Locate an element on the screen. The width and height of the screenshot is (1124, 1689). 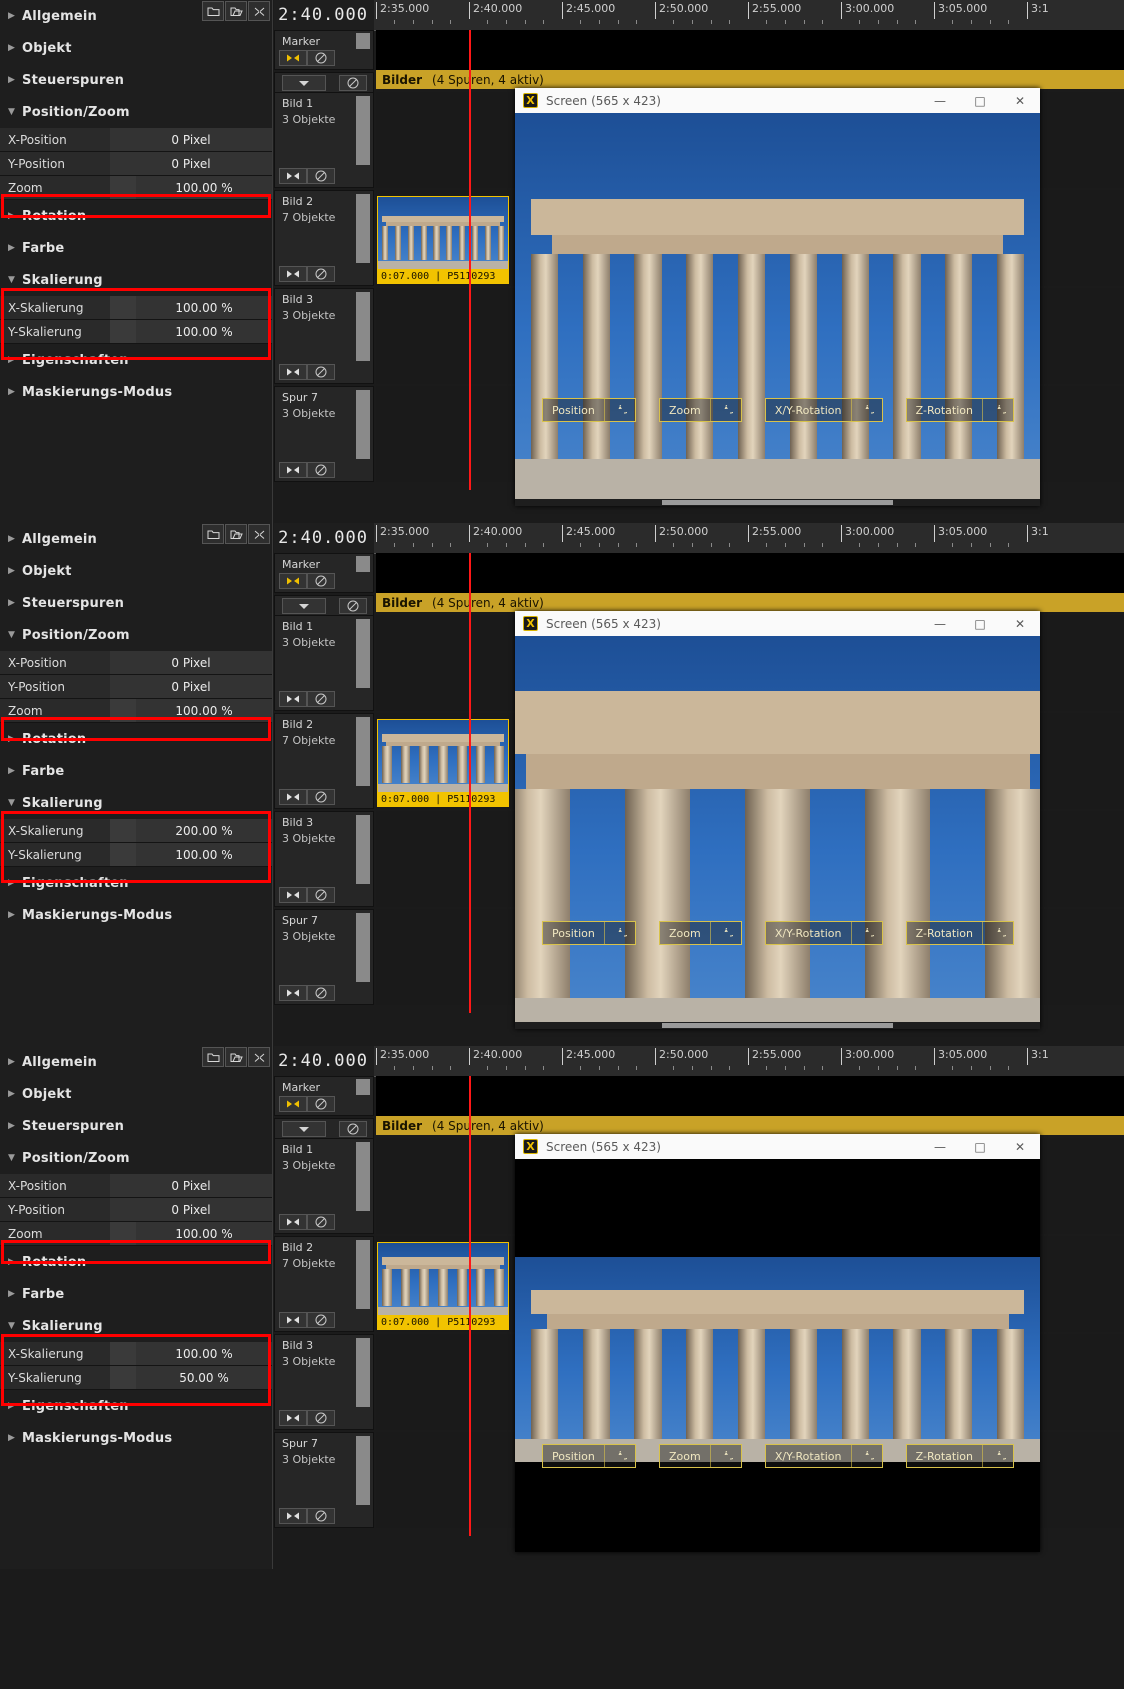
section-maskierungs-modus: ▶ Maskierungs-Modus is located at coordinates (136, 1438).